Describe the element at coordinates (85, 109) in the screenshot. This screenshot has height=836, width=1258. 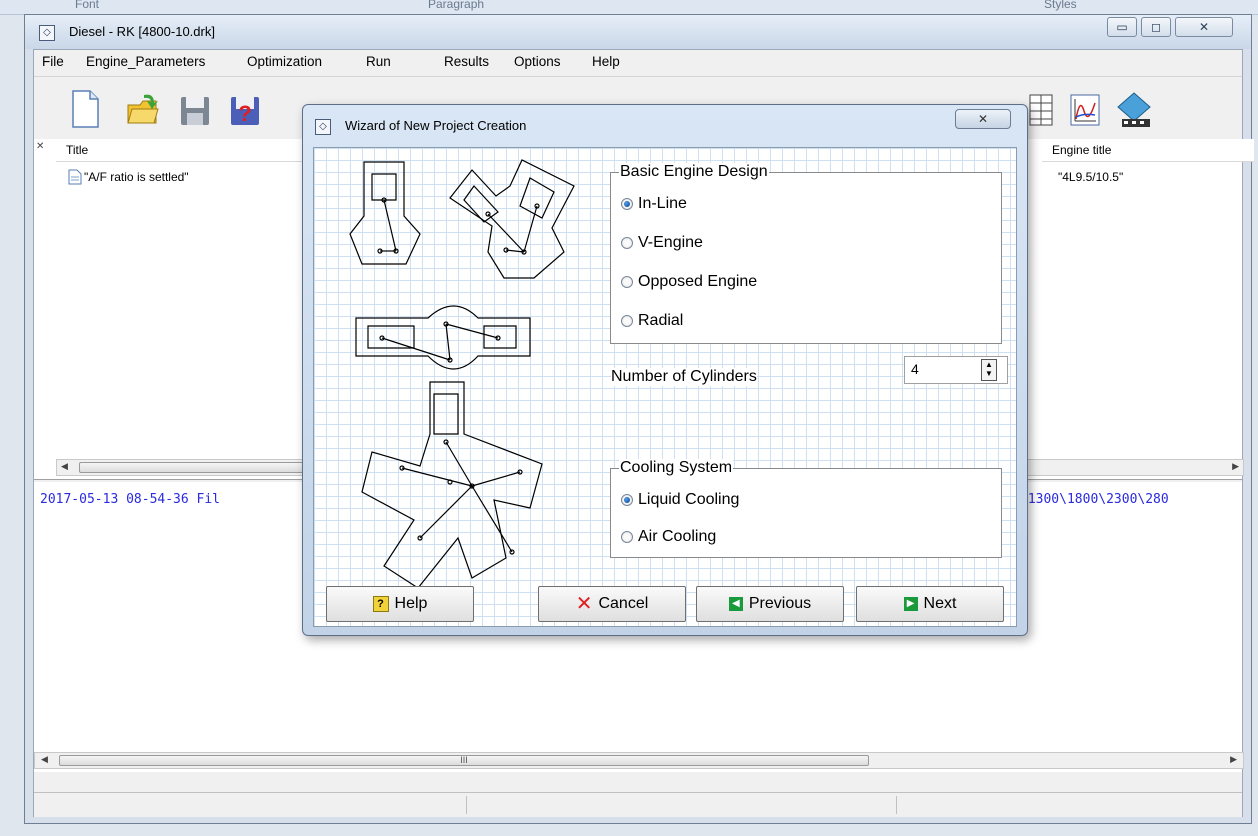
I see `new-file-icon` at that location.